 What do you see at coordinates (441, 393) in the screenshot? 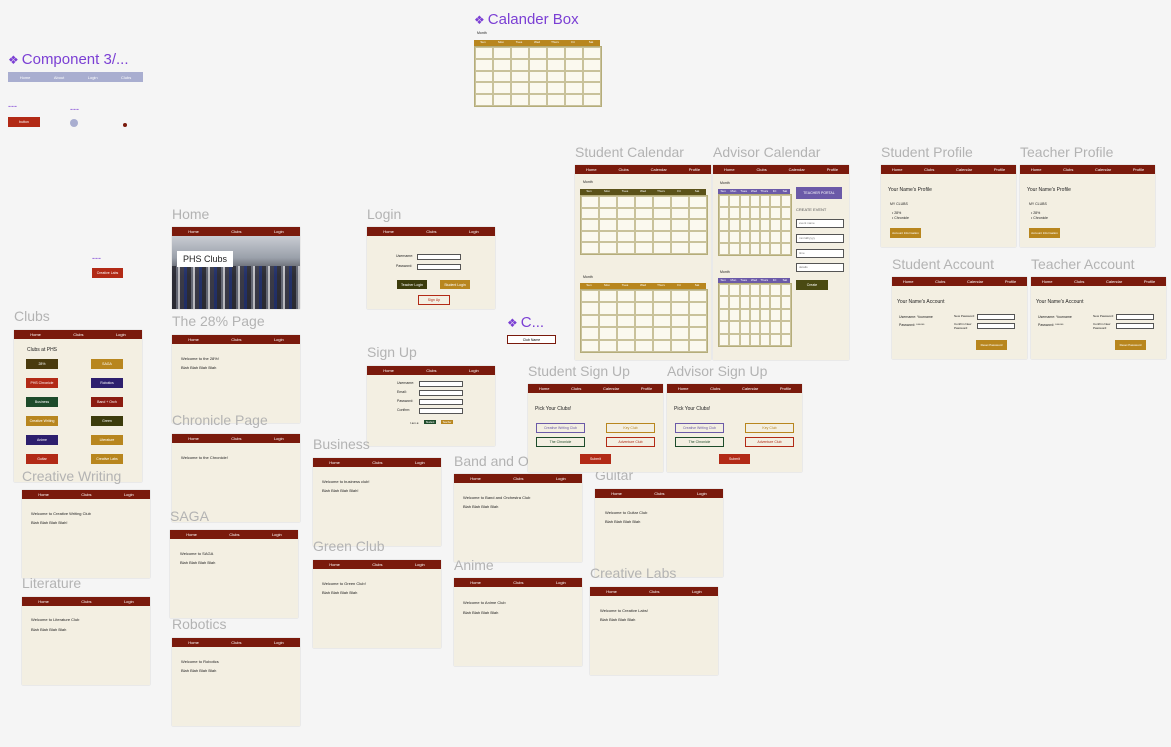
I see `email-input` at bounding box center [441, 393].